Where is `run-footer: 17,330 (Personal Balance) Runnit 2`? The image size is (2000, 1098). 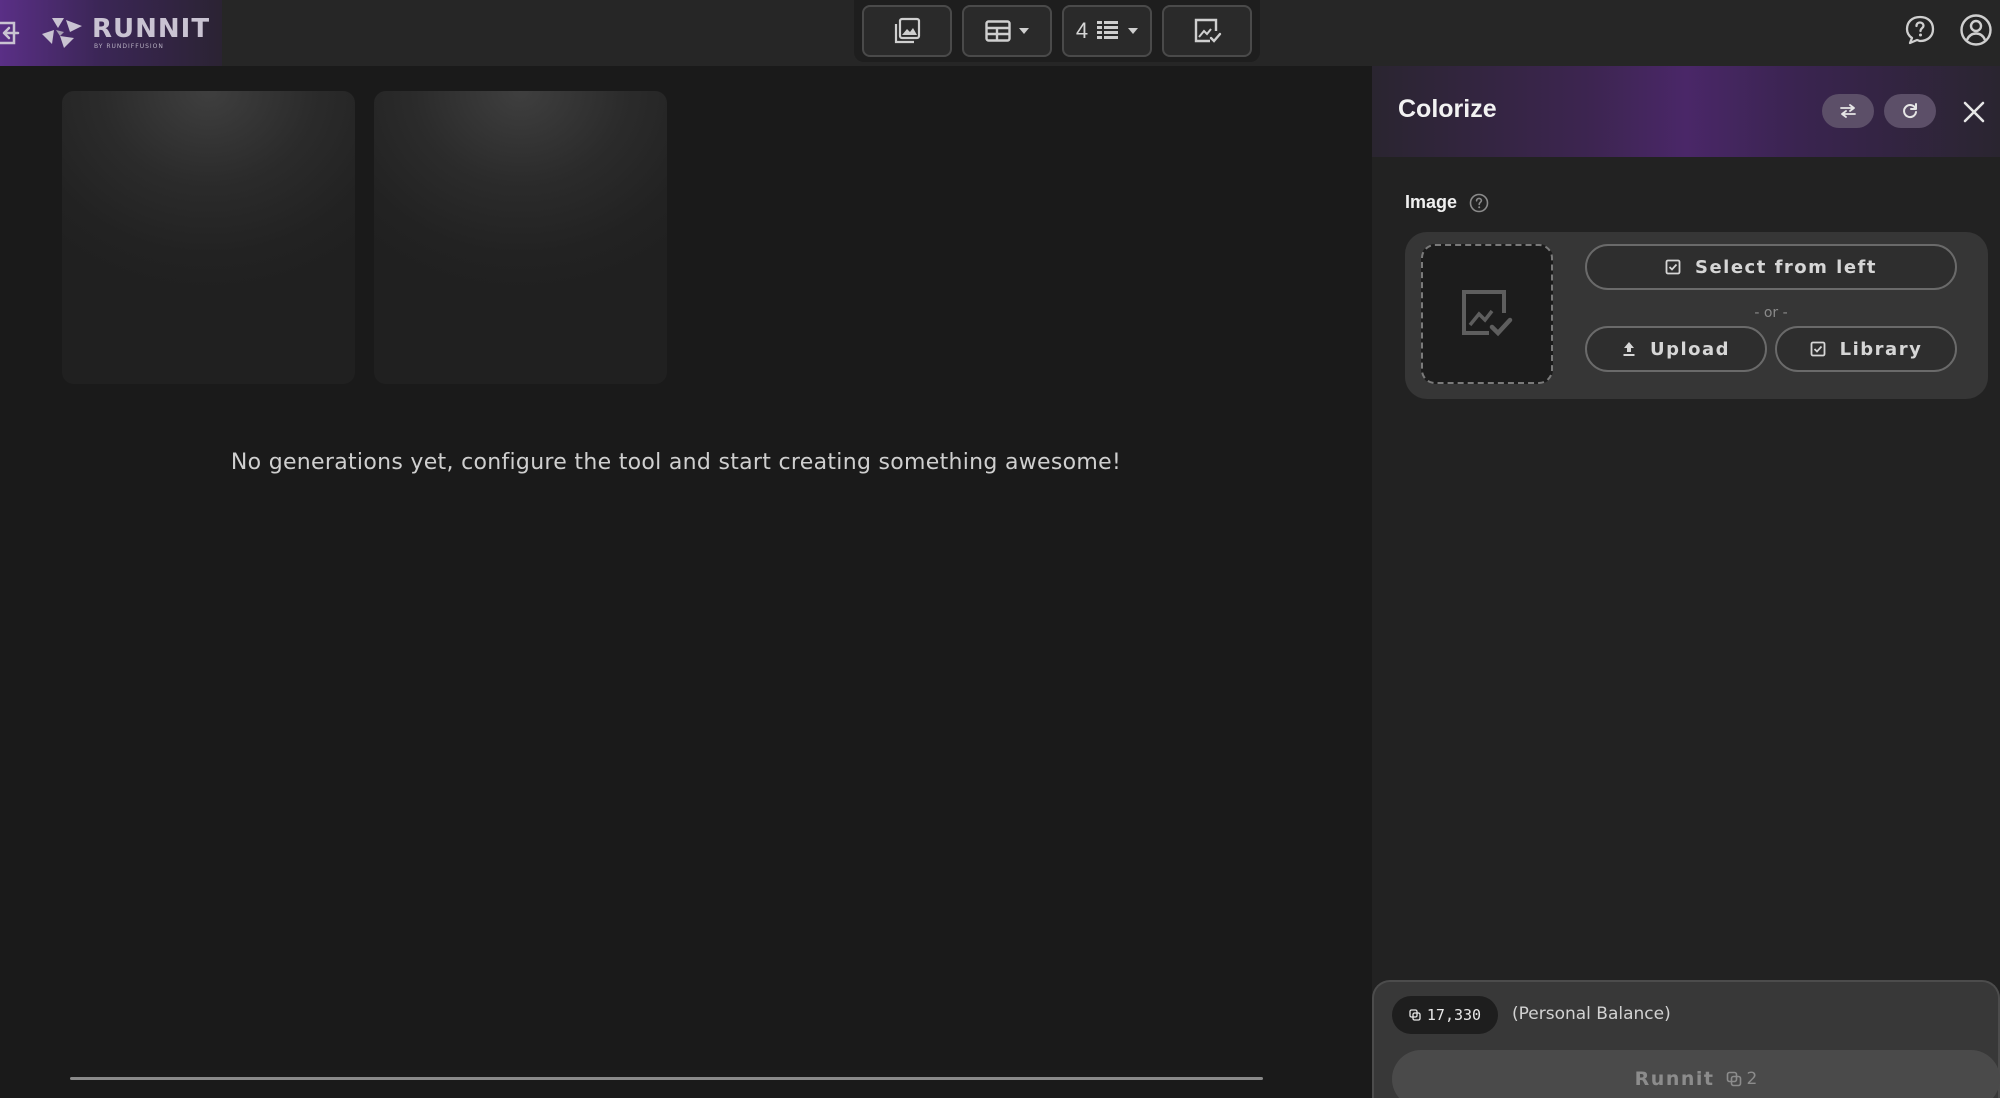 run-footer: 17,330 (Personal Balance) Runnit 2 is located at coordinates (1686, 1039).